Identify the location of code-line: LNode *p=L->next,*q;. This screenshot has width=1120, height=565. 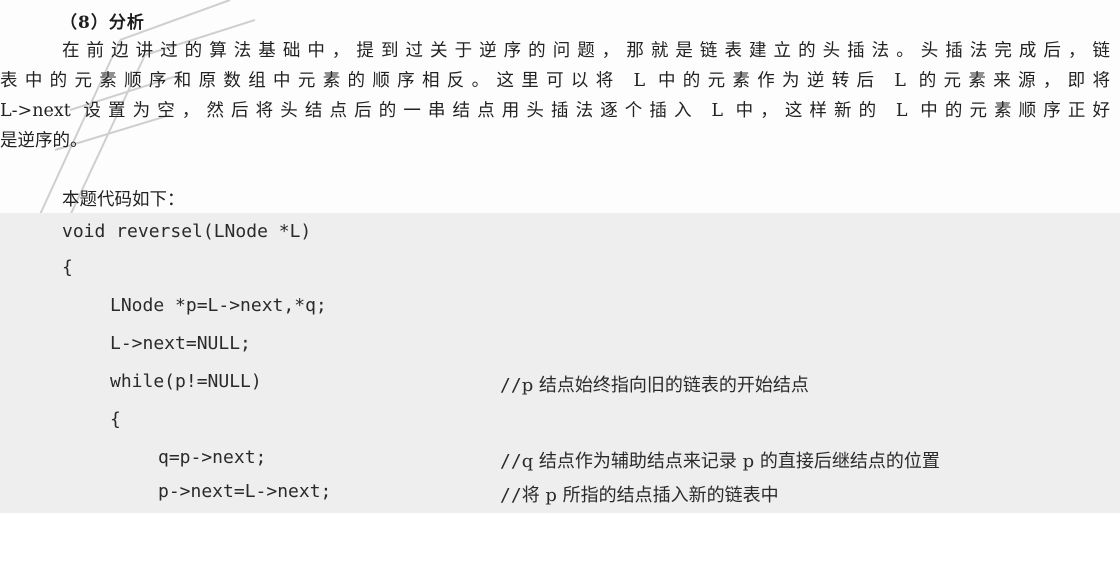
(560, 315).